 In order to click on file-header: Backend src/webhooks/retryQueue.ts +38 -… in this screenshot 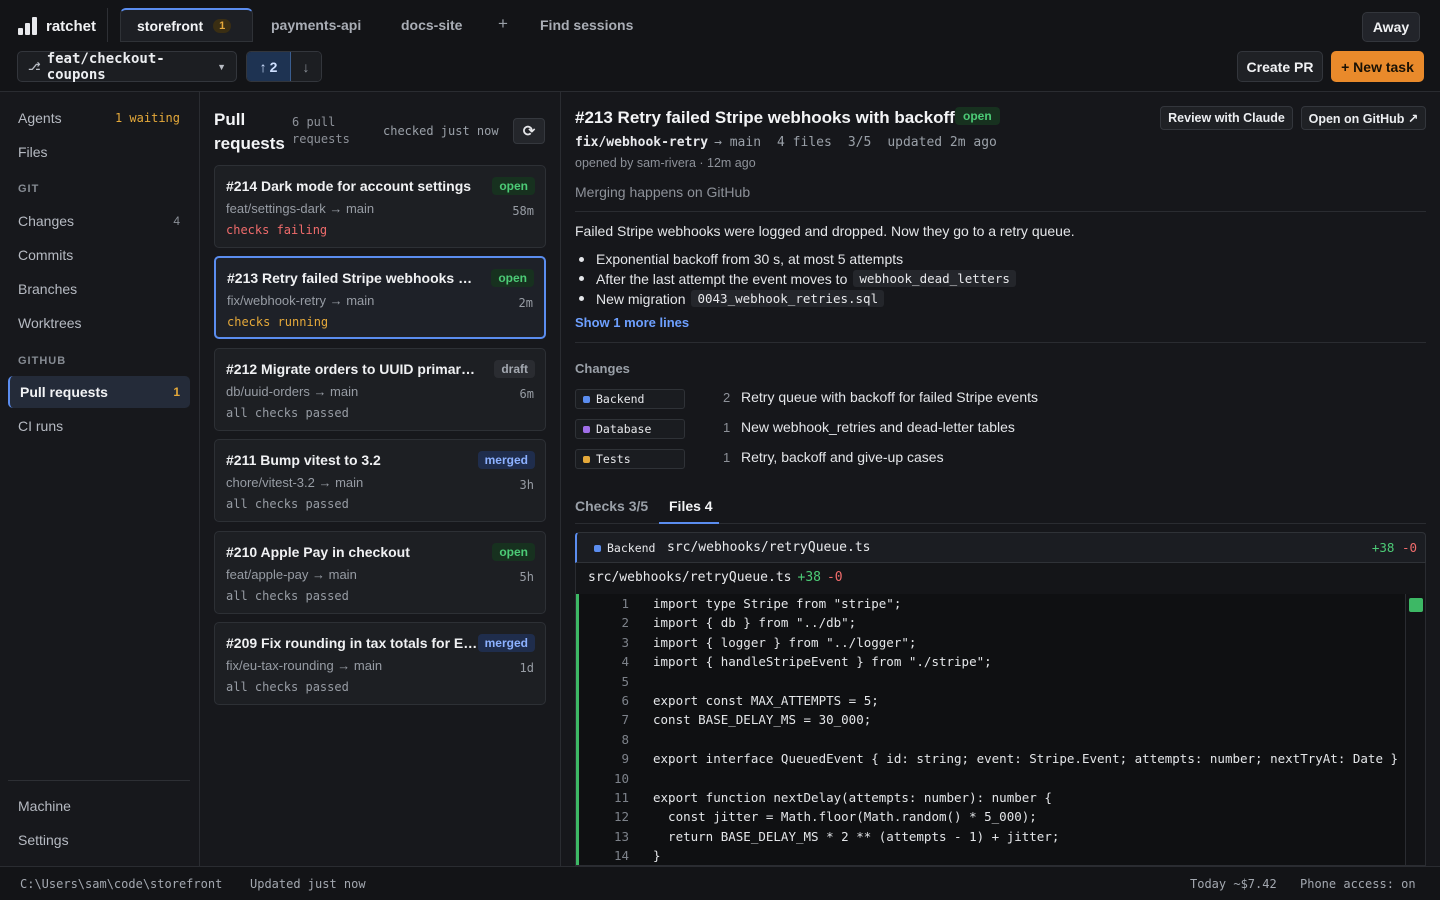, I will do `click(1000, 547)`.